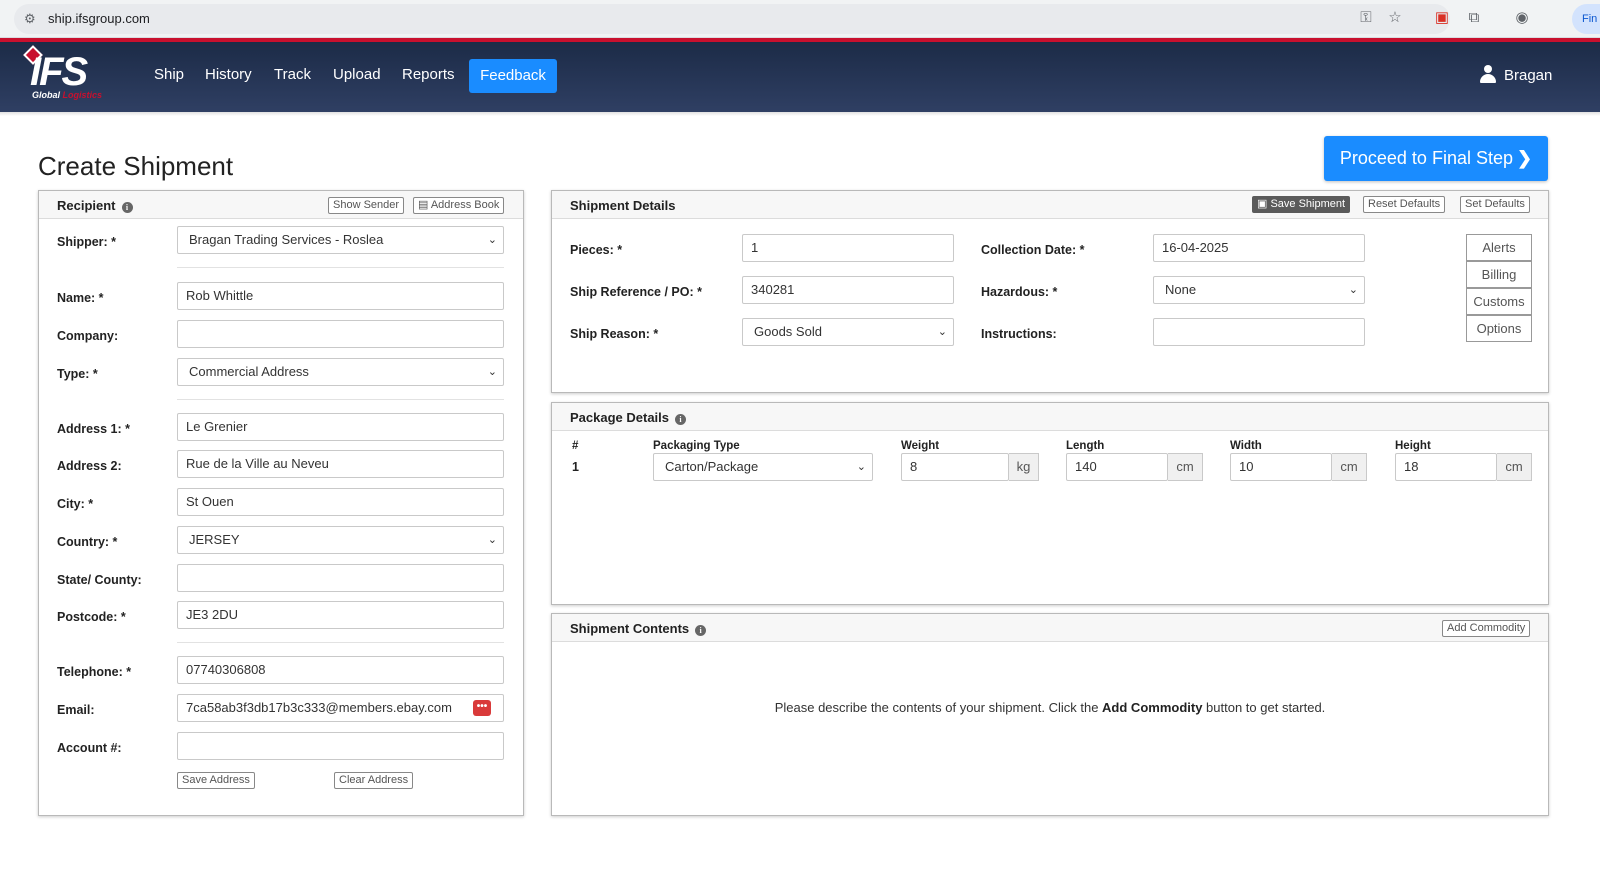 This screenshot has width=1600, height=876. Describe the element at coordinates (628, 417) in the screenshot. I see `package-details-title: Package Details i` at that location.